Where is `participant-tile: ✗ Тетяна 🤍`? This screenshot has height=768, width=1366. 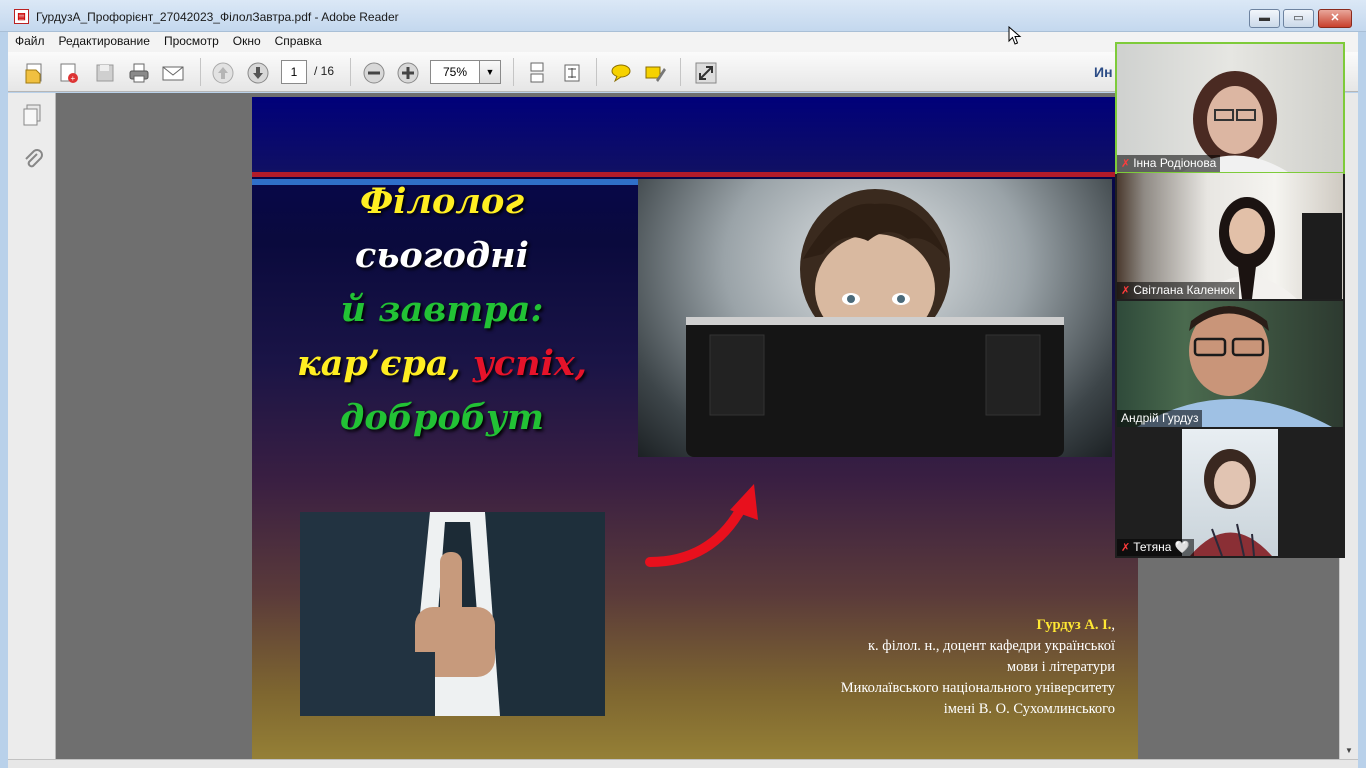
participant-tile: ✗ Тетяна 🤍 is located at coordinates (1230, 492).